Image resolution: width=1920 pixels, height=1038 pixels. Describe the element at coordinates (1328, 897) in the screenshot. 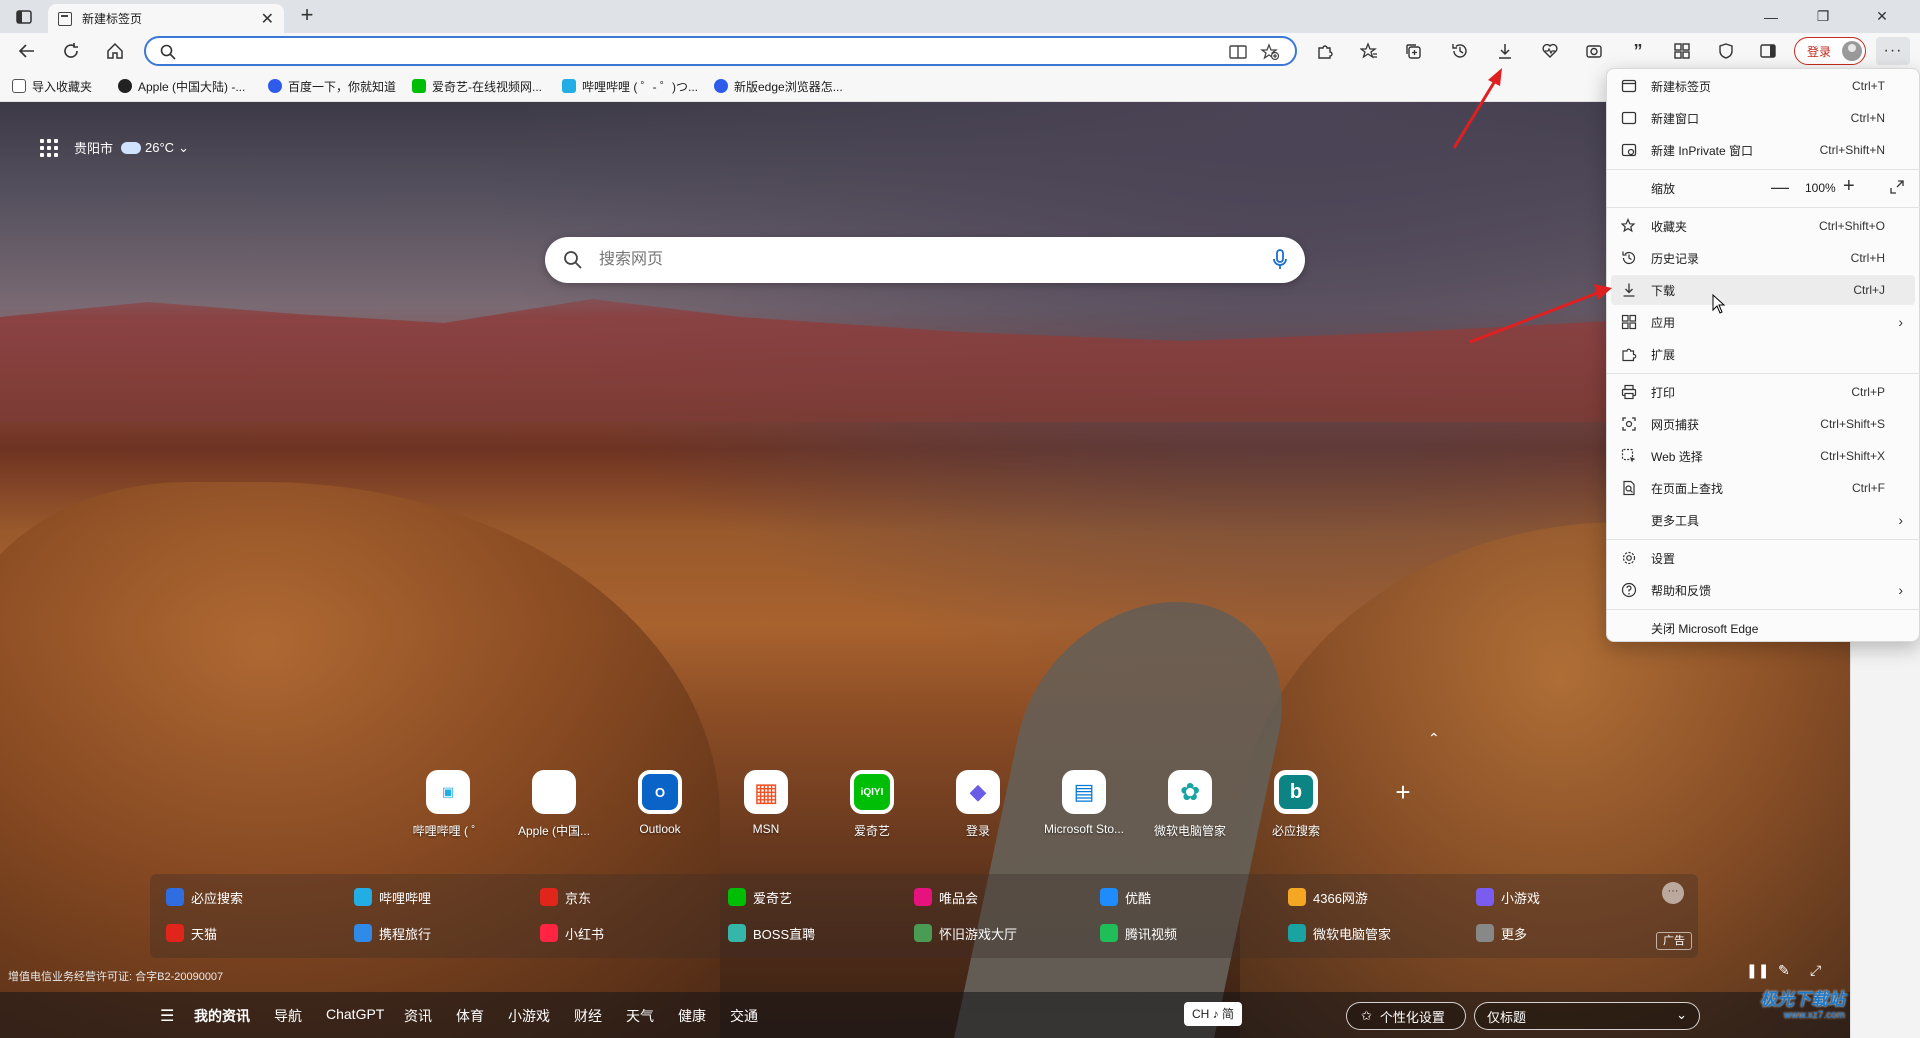

I see `site-link: 4366网游` at that location.